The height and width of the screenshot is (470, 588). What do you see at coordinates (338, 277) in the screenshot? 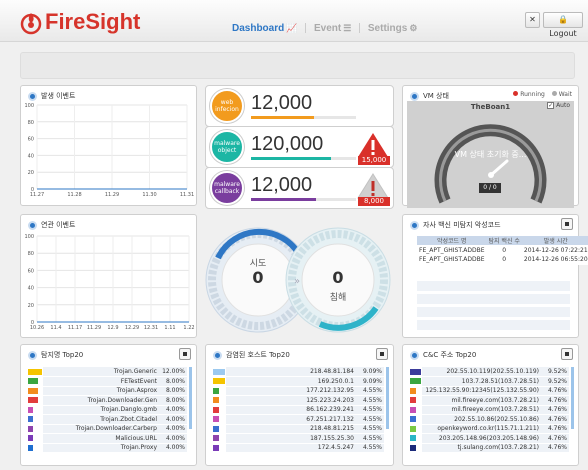
I see `breach-value: 0` at bounding box center [338, 277].